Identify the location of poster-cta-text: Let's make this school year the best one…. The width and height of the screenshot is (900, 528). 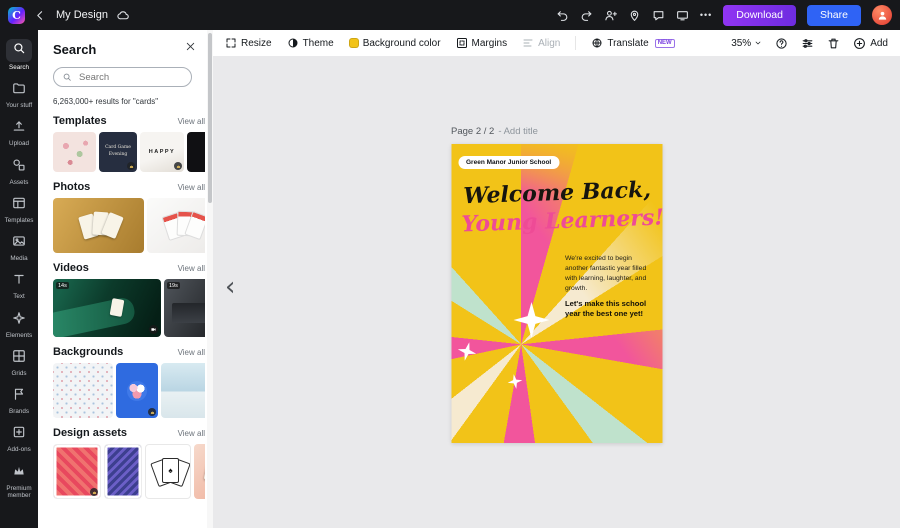
(611, 309).